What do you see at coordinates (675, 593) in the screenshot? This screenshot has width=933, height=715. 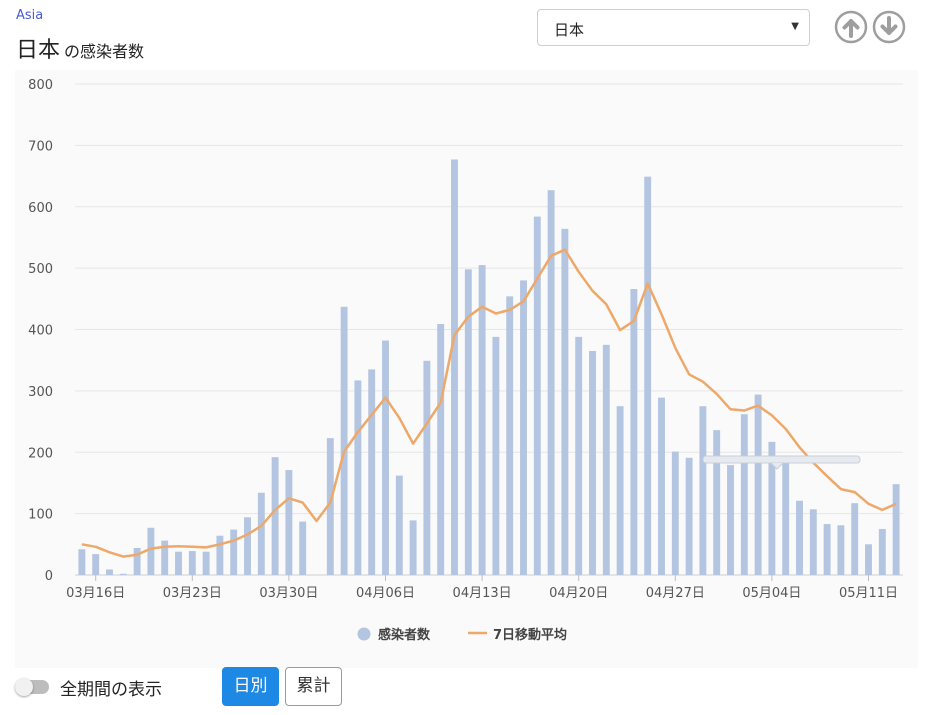 I see `x-tick-label: 04月27日` at bounding box center [675, 593].